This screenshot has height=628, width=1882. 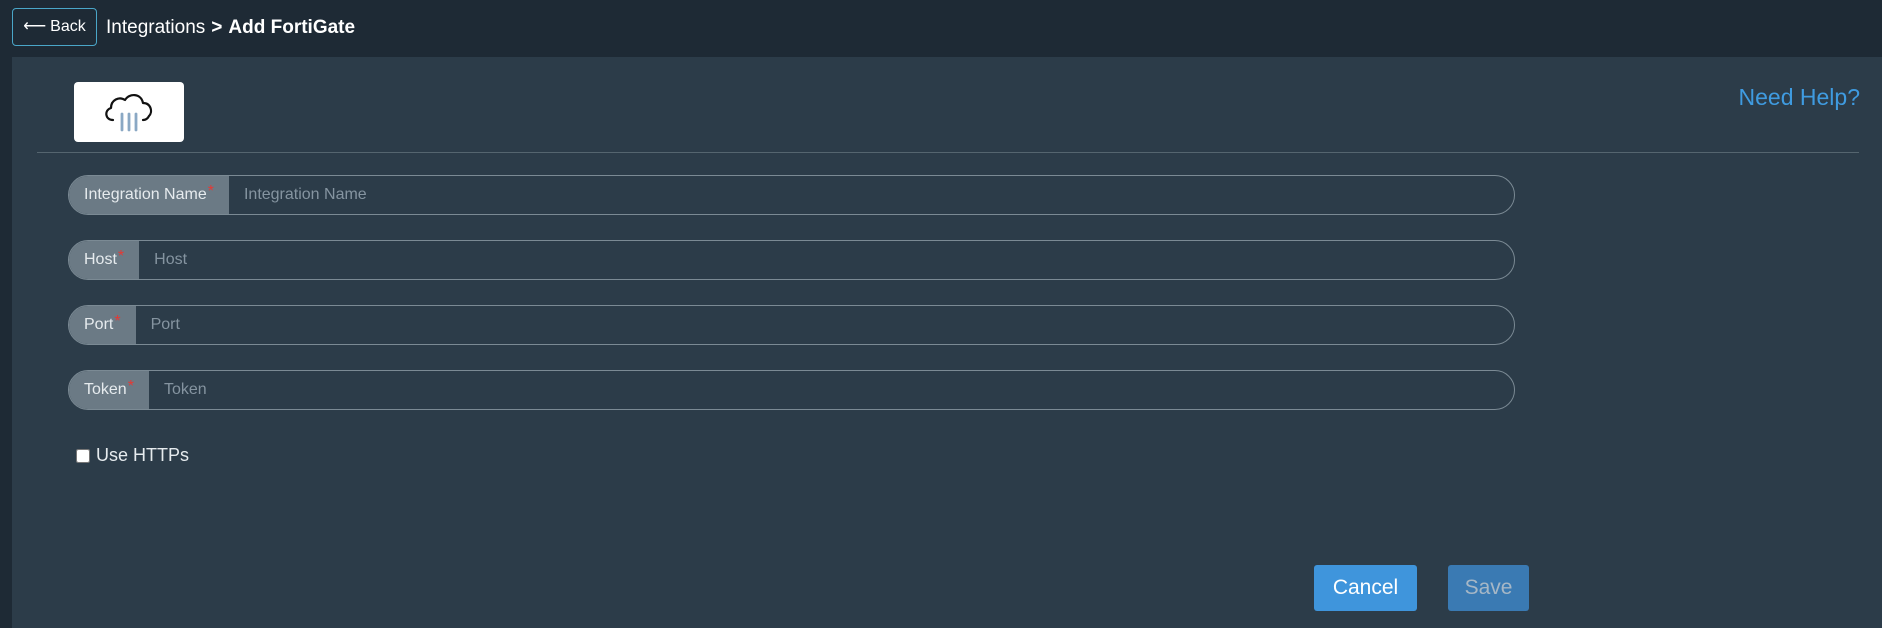 I want to click on integration-name-field: Integration Name *, so click(x=791, y=195).